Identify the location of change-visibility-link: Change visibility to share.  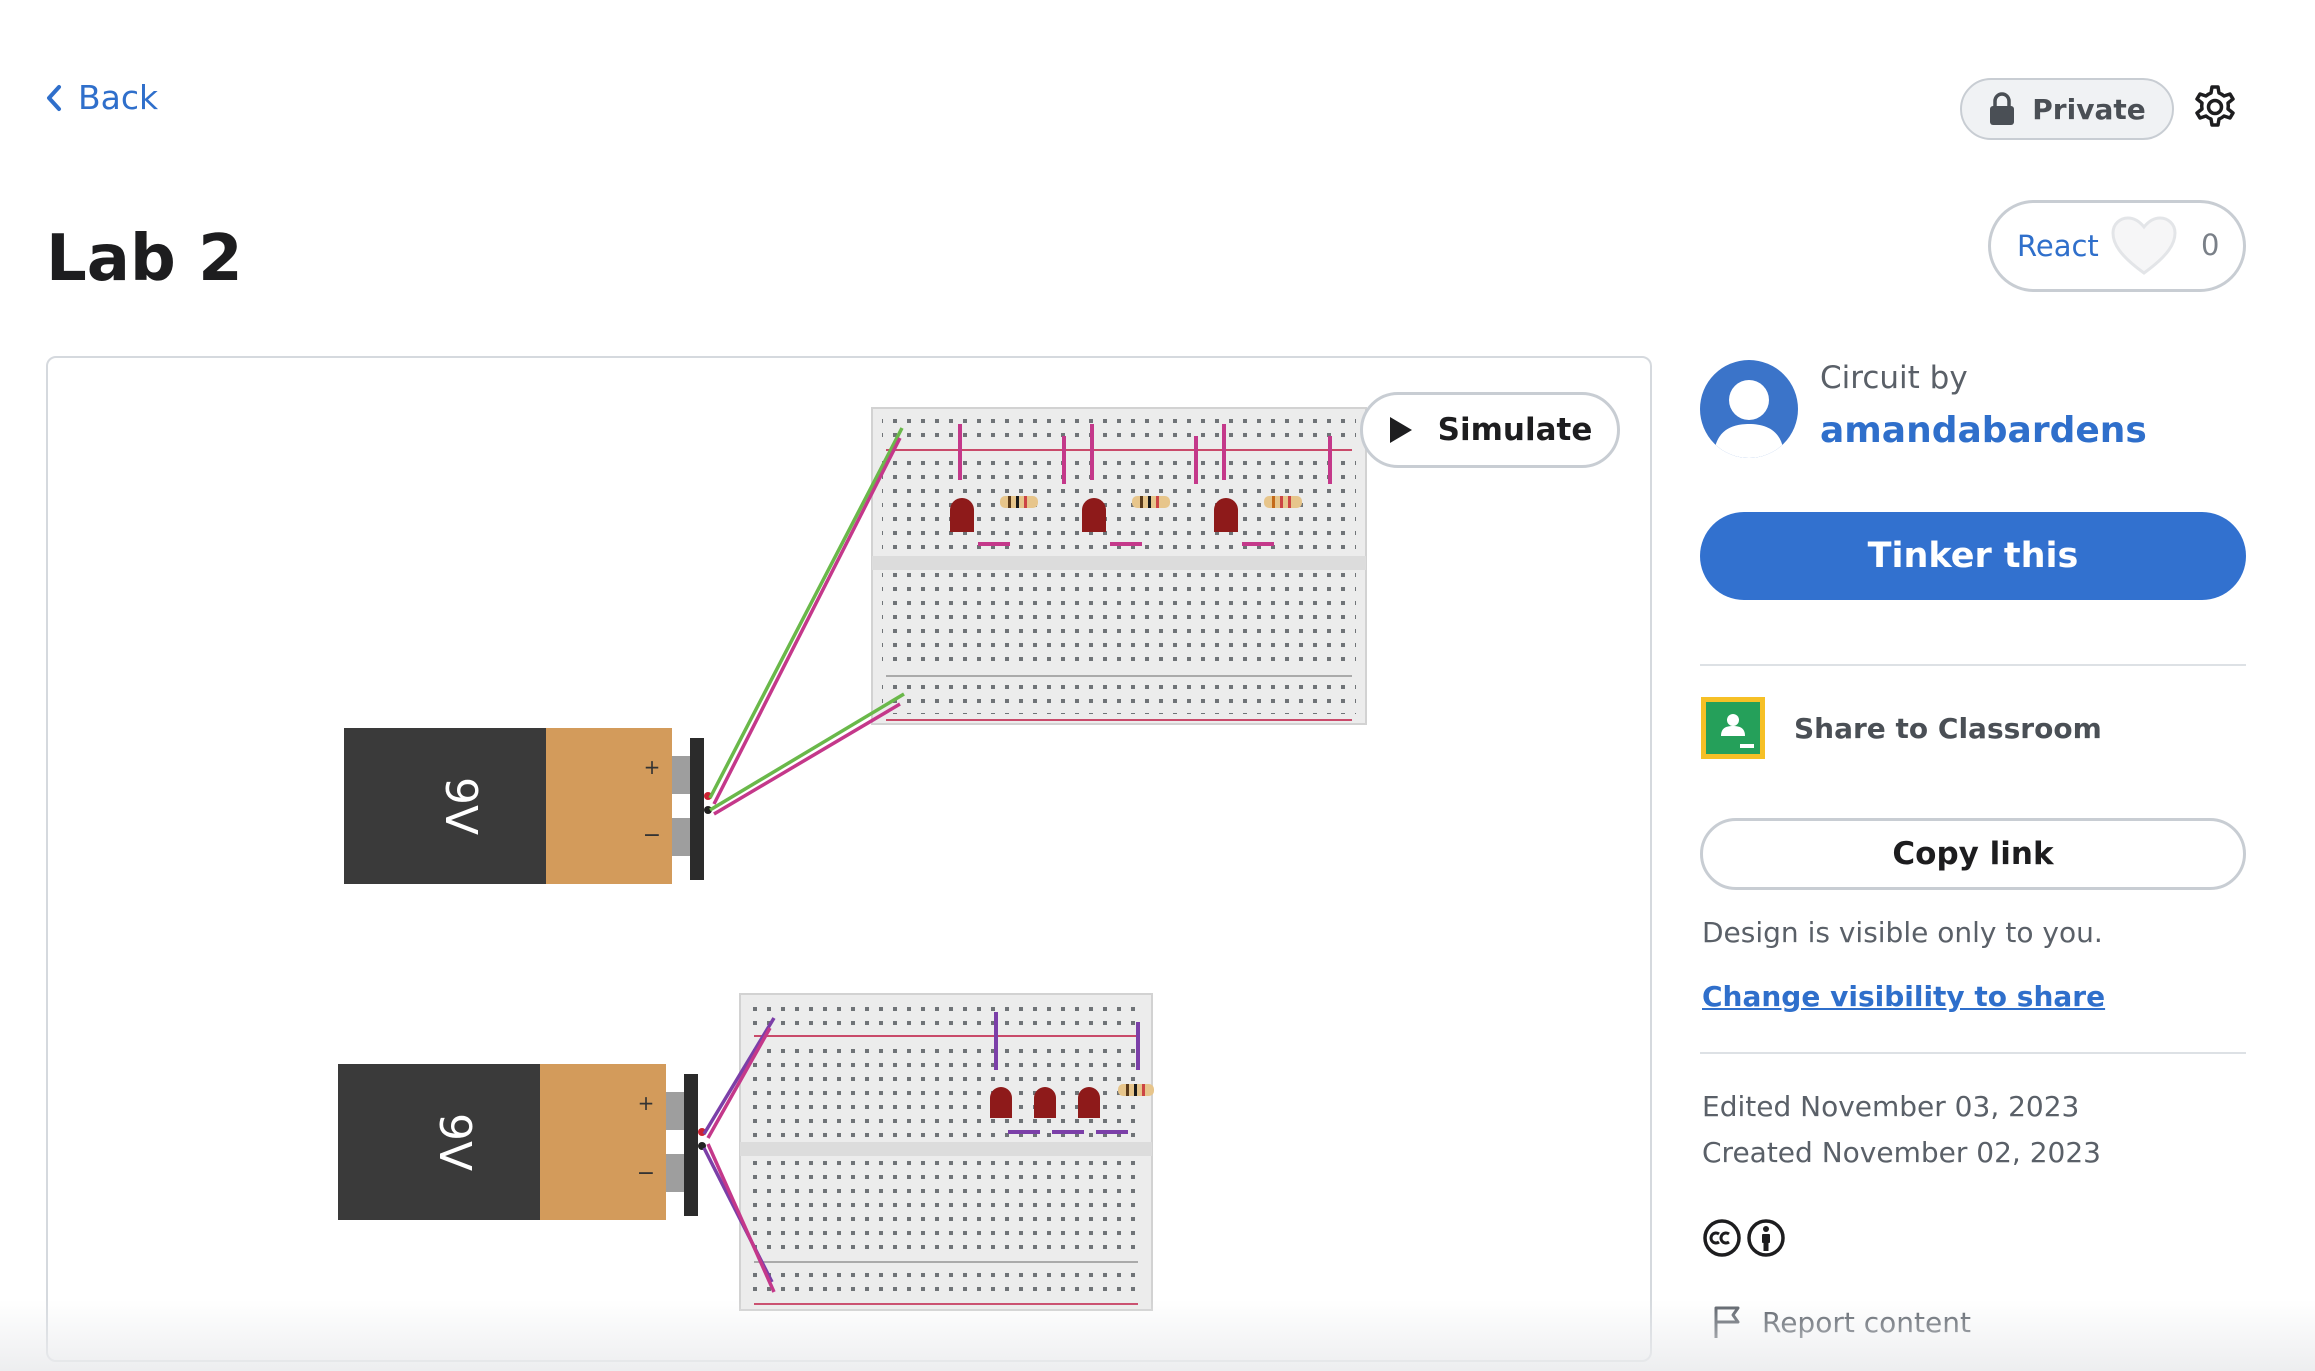
(1903, 996).